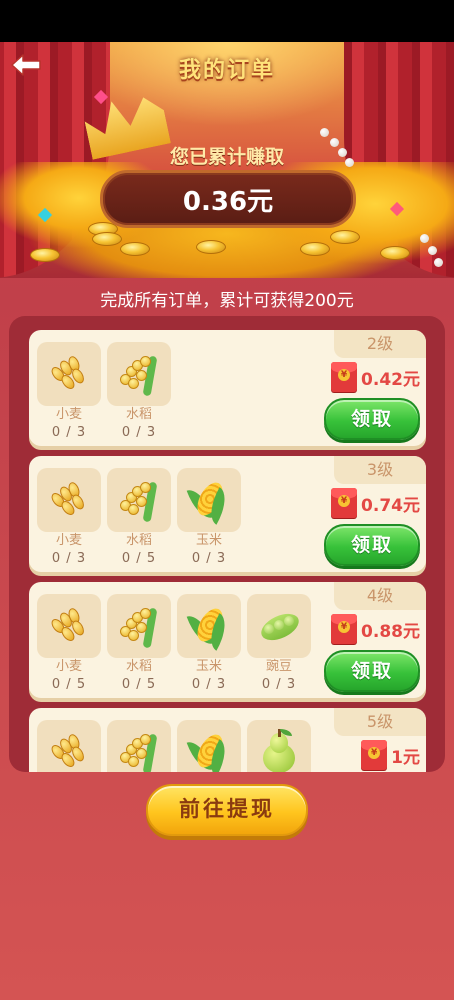 This screenshot has height=1000, width=454. What do you see at coordinates (405, 757) in the screenshot?
I see `reward-amount: 1元` at bounding box center [405, 757].